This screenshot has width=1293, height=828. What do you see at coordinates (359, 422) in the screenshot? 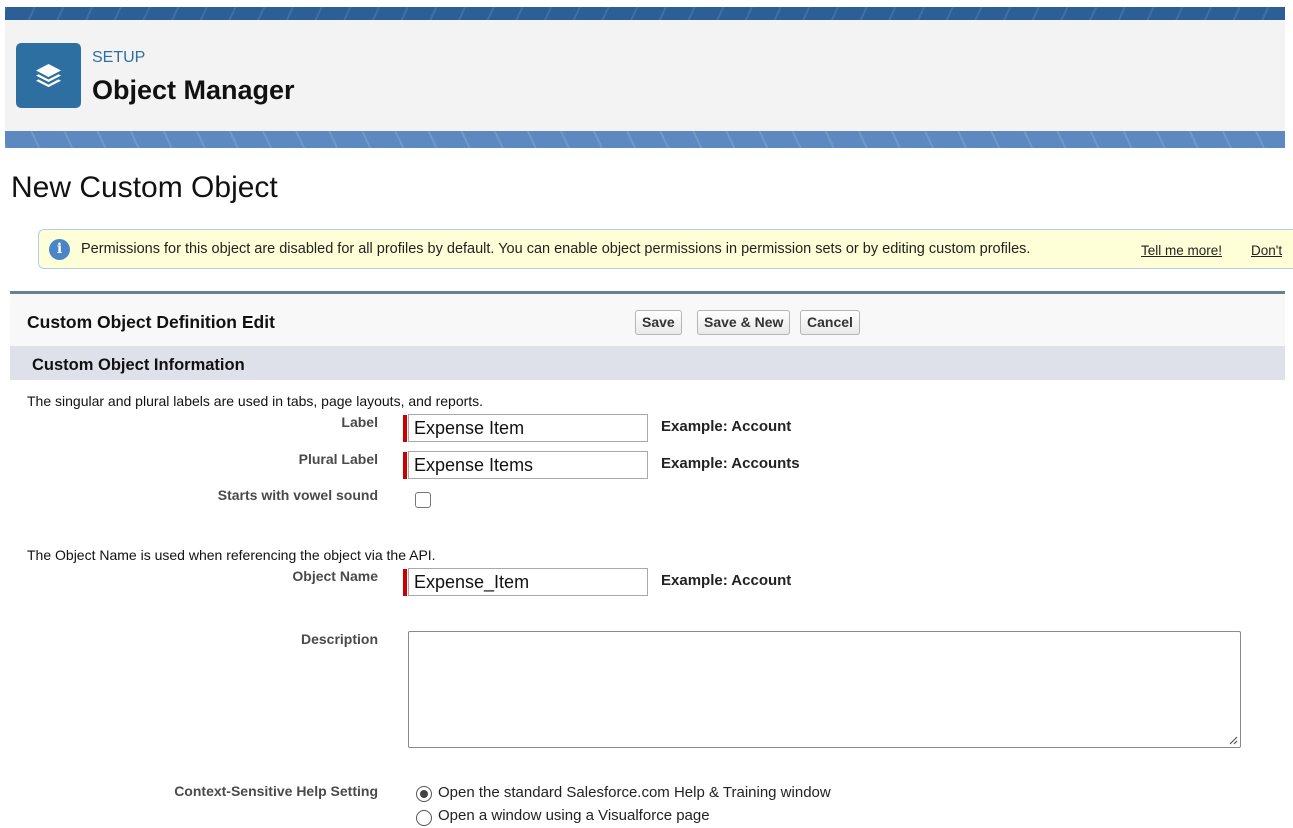
I see `label-field-label: Label` at bounding box center [359, 422].